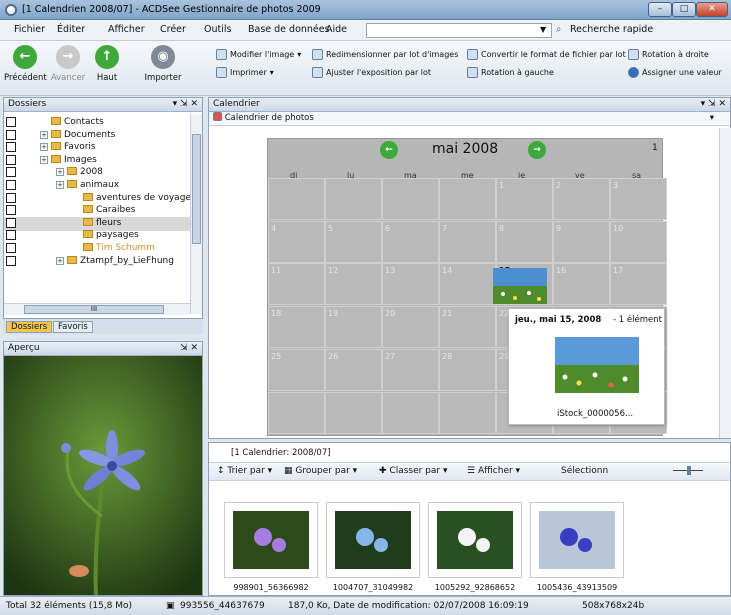 The image size is (731, 615). Describe the element at coordinates (296, 284) in the screenshot. I see `calendar-day-cell: 11` at that location.